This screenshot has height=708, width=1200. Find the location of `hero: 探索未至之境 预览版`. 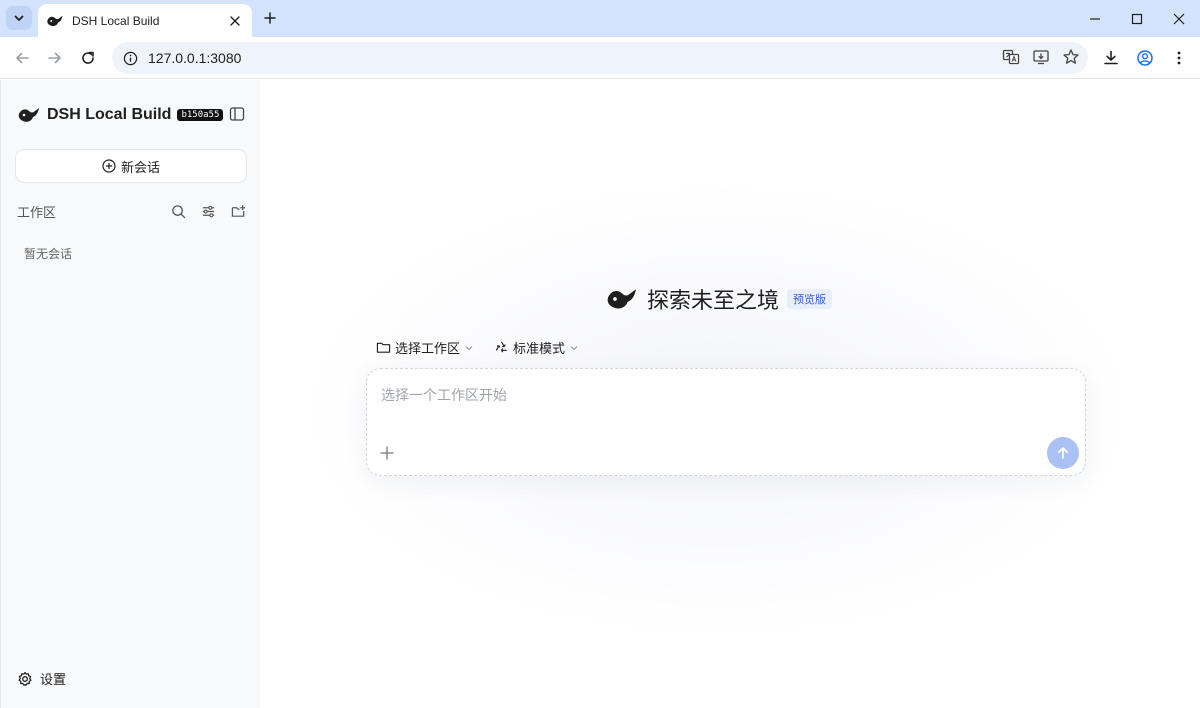

hero: 探索未至之境 预览版 is located at coordinates (719, 299).